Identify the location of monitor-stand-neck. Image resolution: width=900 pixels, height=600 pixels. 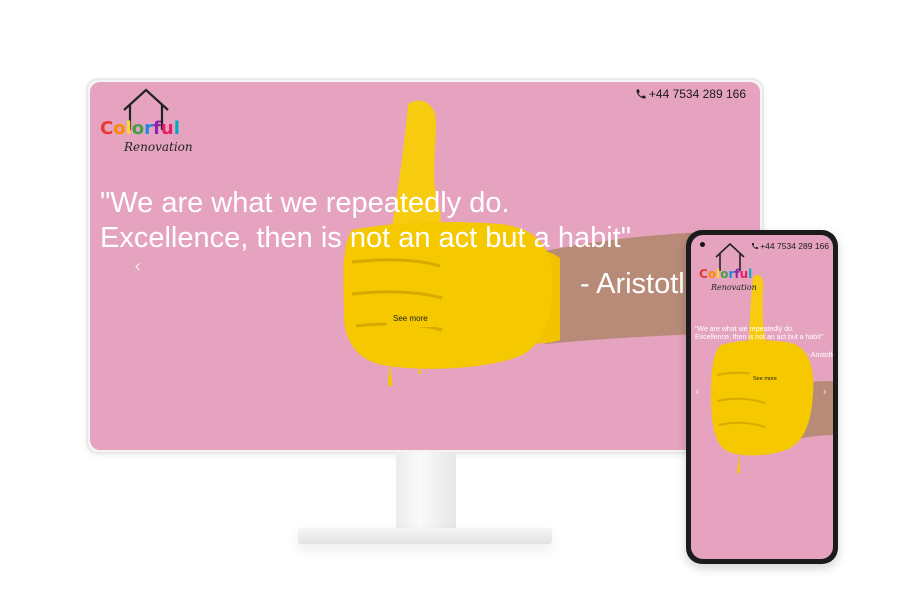
(426, 493).